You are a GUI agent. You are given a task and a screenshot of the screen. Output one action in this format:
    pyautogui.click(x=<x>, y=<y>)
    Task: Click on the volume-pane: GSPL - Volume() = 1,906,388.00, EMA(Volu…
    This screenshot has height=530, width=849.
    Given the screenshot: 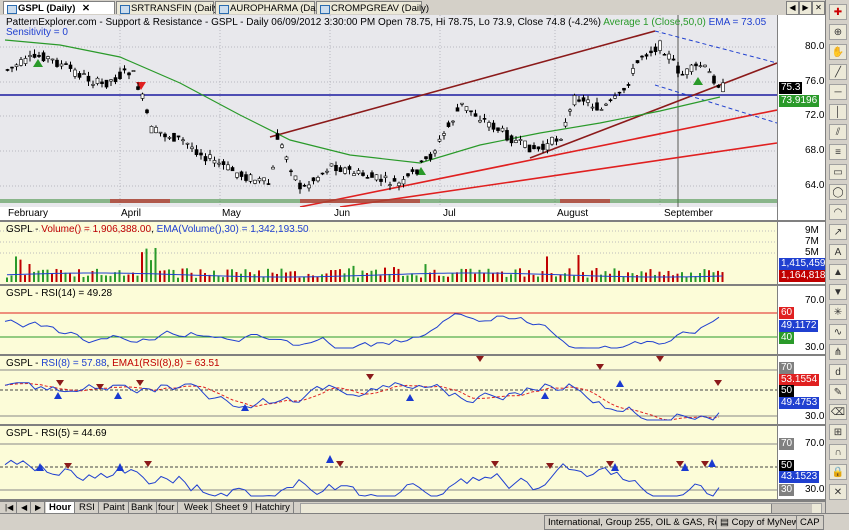 What is the action you would take?
    pyautogui.click(x=412, y=254)
    